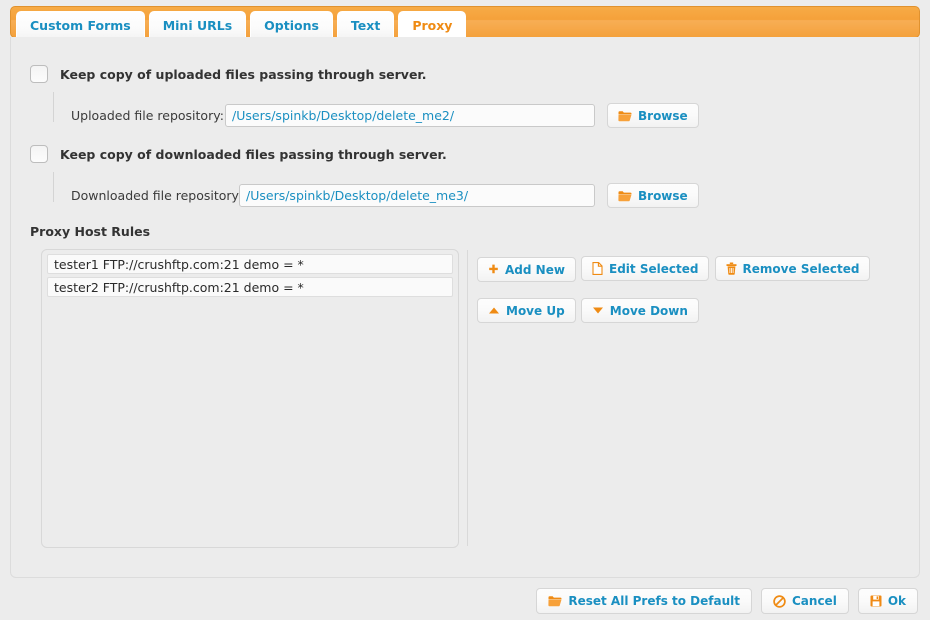 The height and width of the screenshot is (620, 930). Describe the element at coordinates (801, 268) in the screenshot. I see `remove-selected-label: Remove Selected` at that location.